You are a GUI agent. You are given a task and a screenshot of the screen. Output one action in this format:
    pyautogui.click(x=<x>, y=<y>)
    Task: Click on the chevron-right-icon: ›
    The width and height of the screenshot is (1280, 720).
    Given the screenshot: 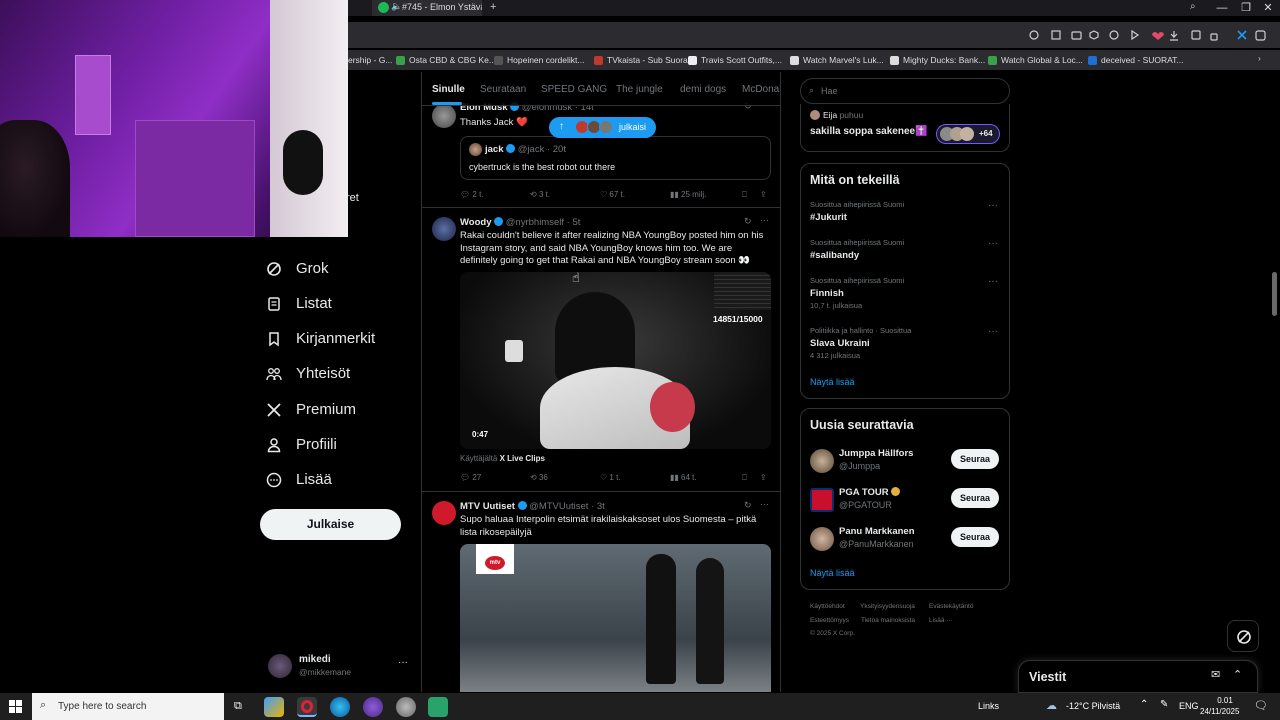 What is the action you would take?
    pyautogui.click(x=1259, y=58)
    